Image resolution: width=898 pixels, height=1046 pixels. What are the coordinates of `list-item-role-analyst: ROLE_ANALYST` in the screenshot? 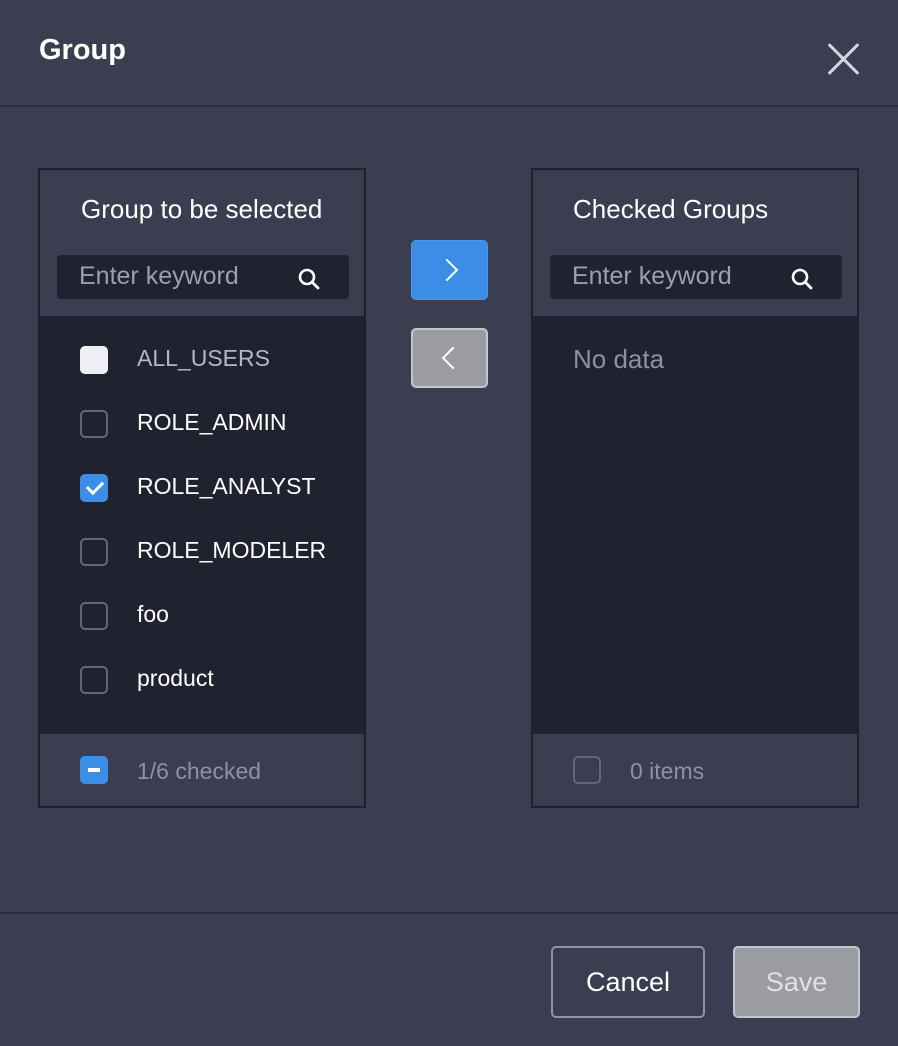 It's located at (202, 488).